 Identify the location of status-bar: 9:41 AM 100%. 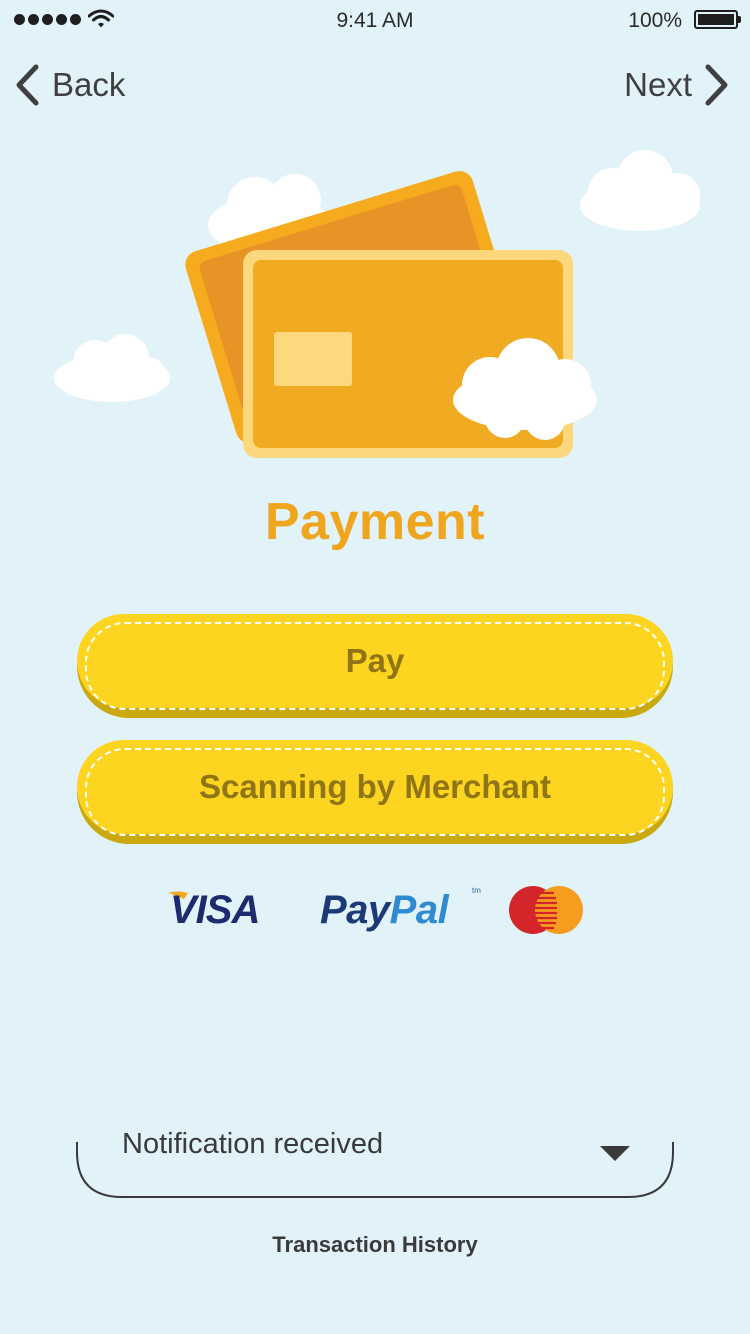
(375, 20).